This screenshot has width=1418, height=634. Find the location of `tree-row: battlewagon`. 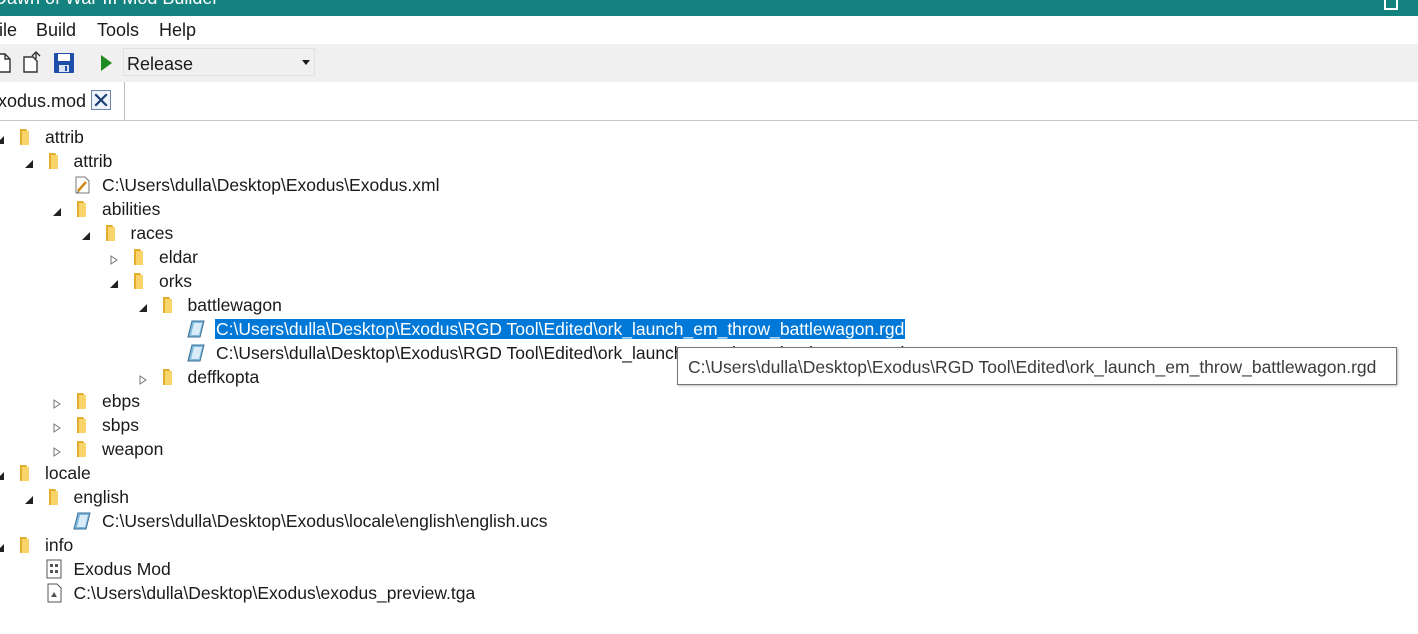

tree-row: battlewagon is located at coordinates (709, 305).